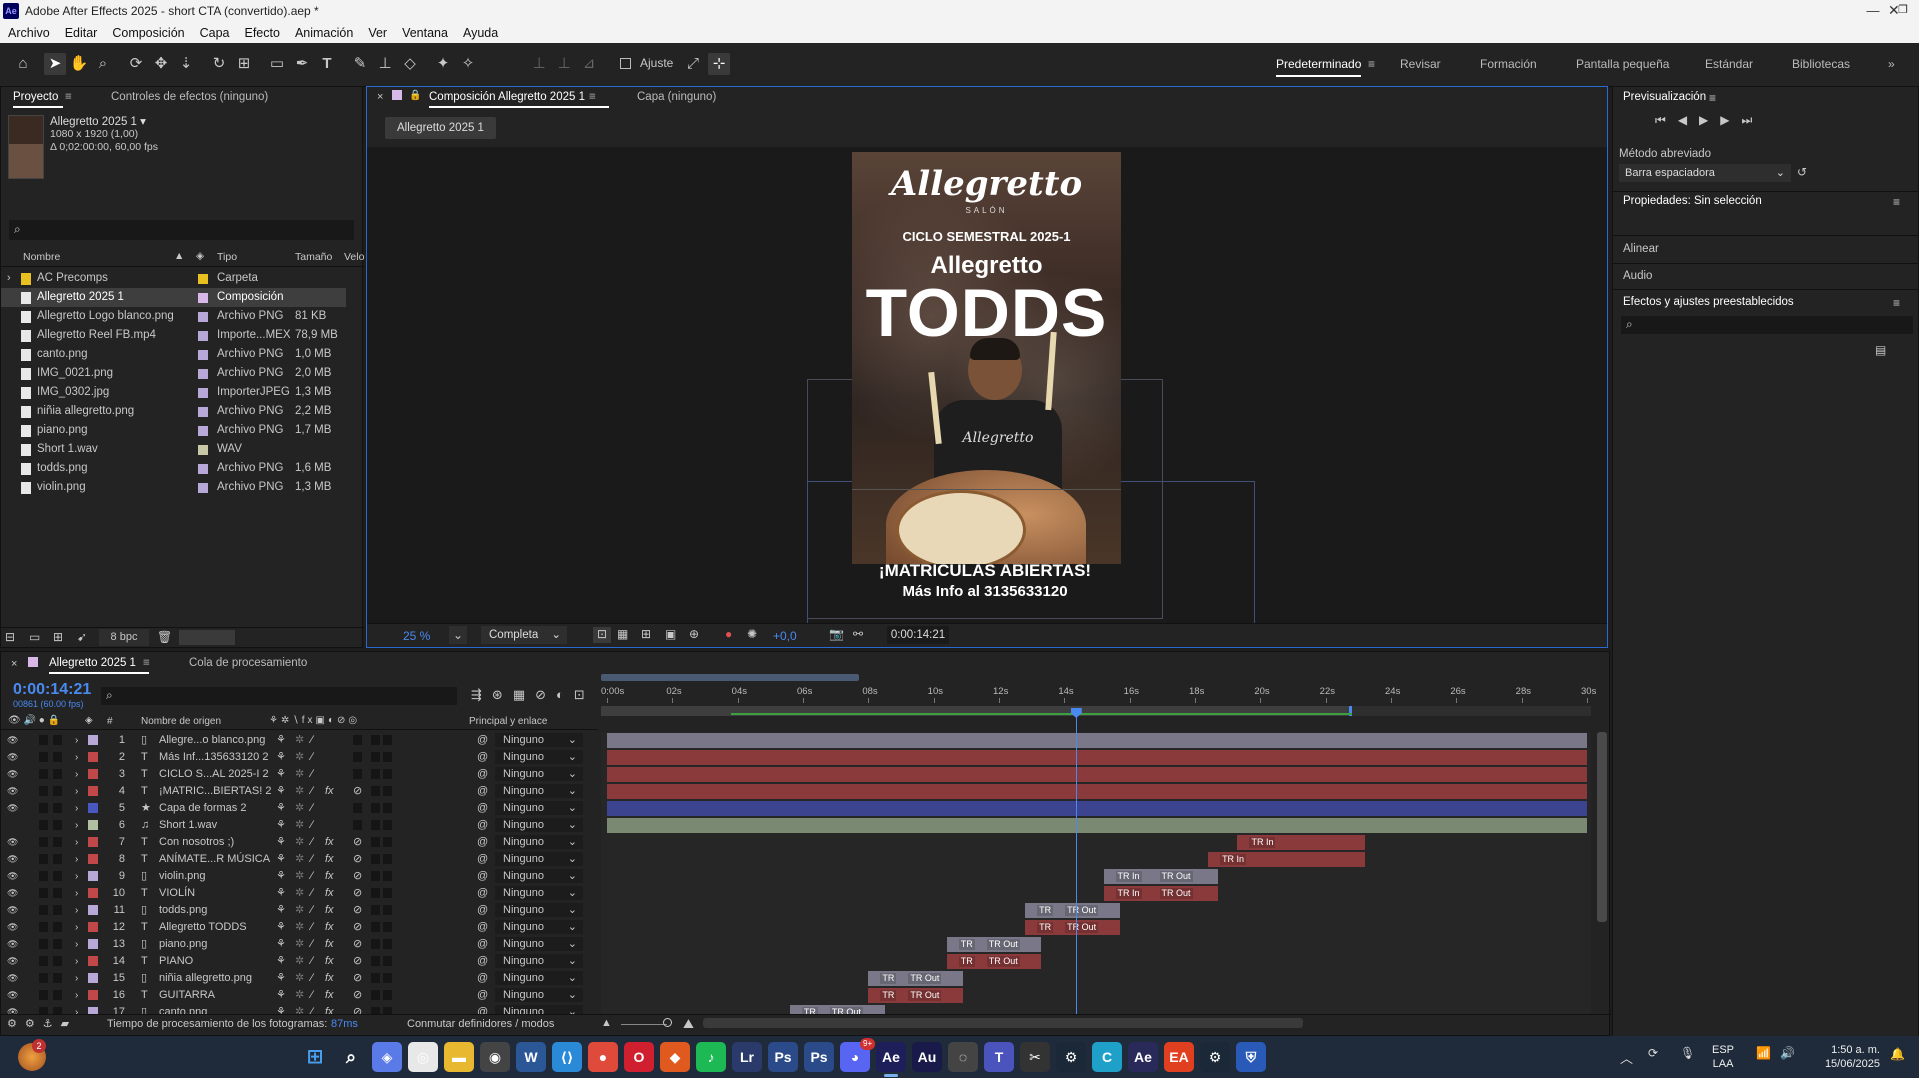  Describe the element at coordinates (785, 636) in the screenshot. I see `exposure-value: +0,0` at that location.